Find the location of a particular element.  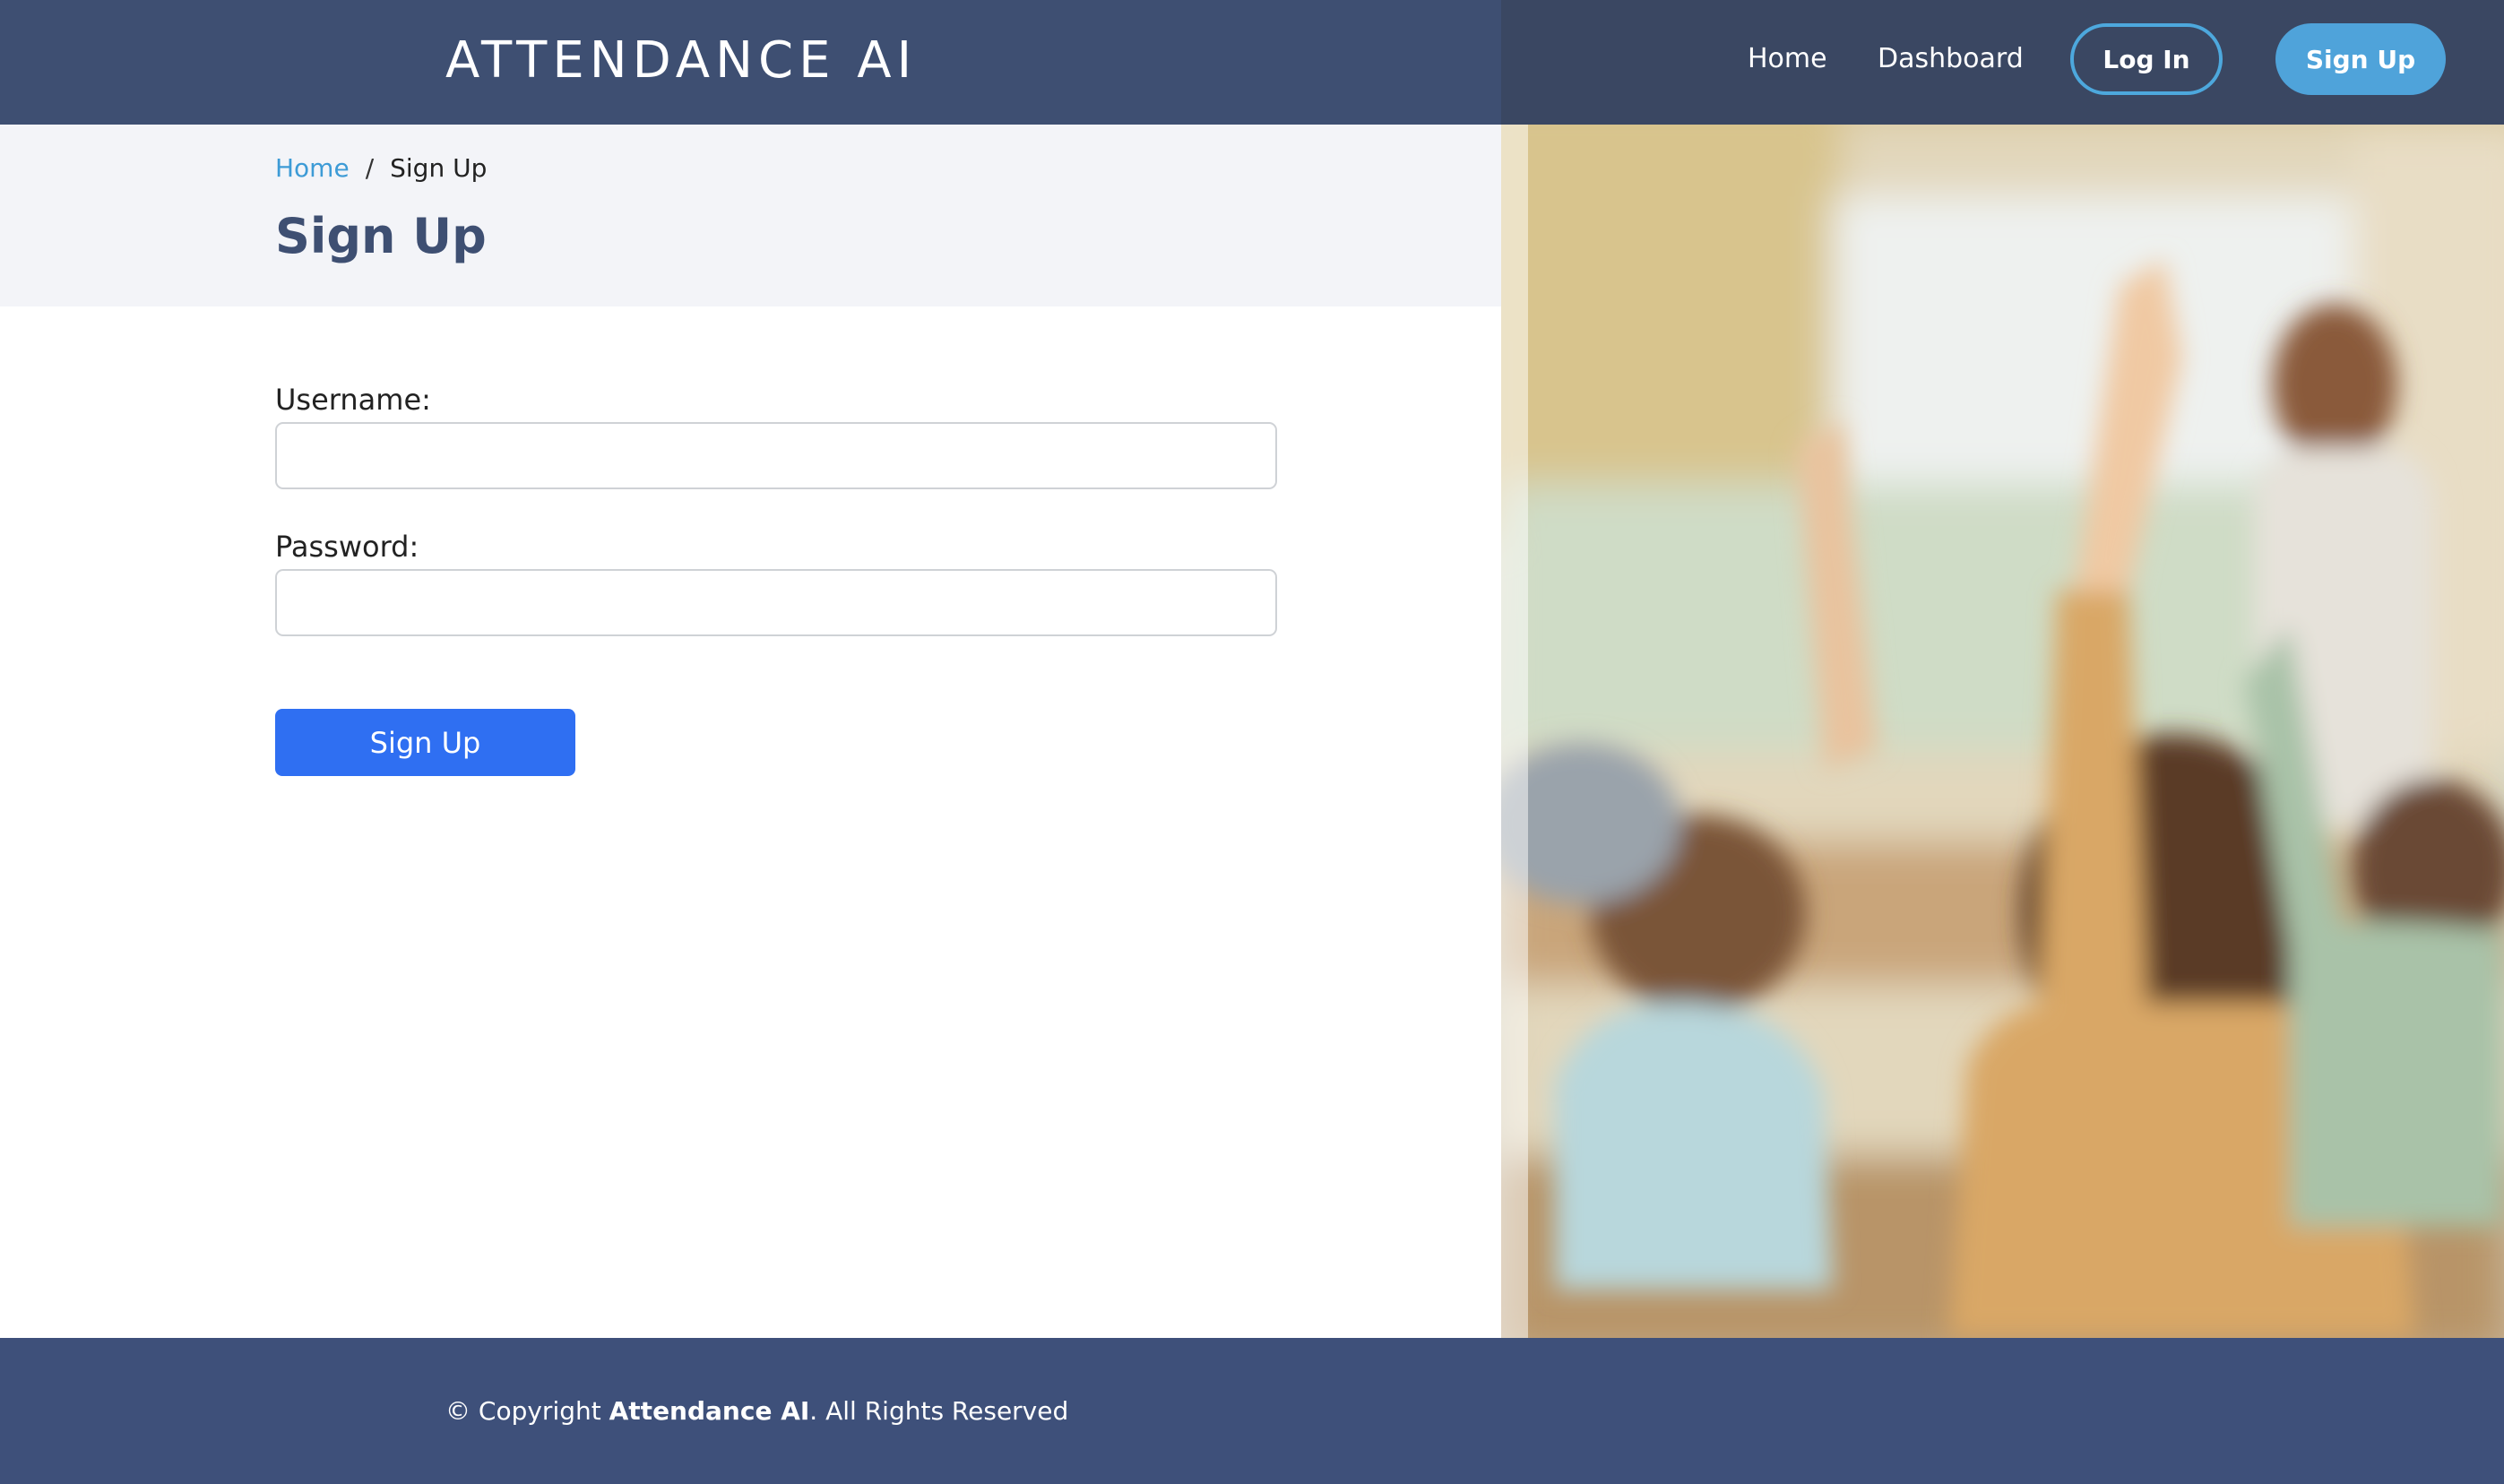

page-title: Sign Up is located at coordinates (381, 236).